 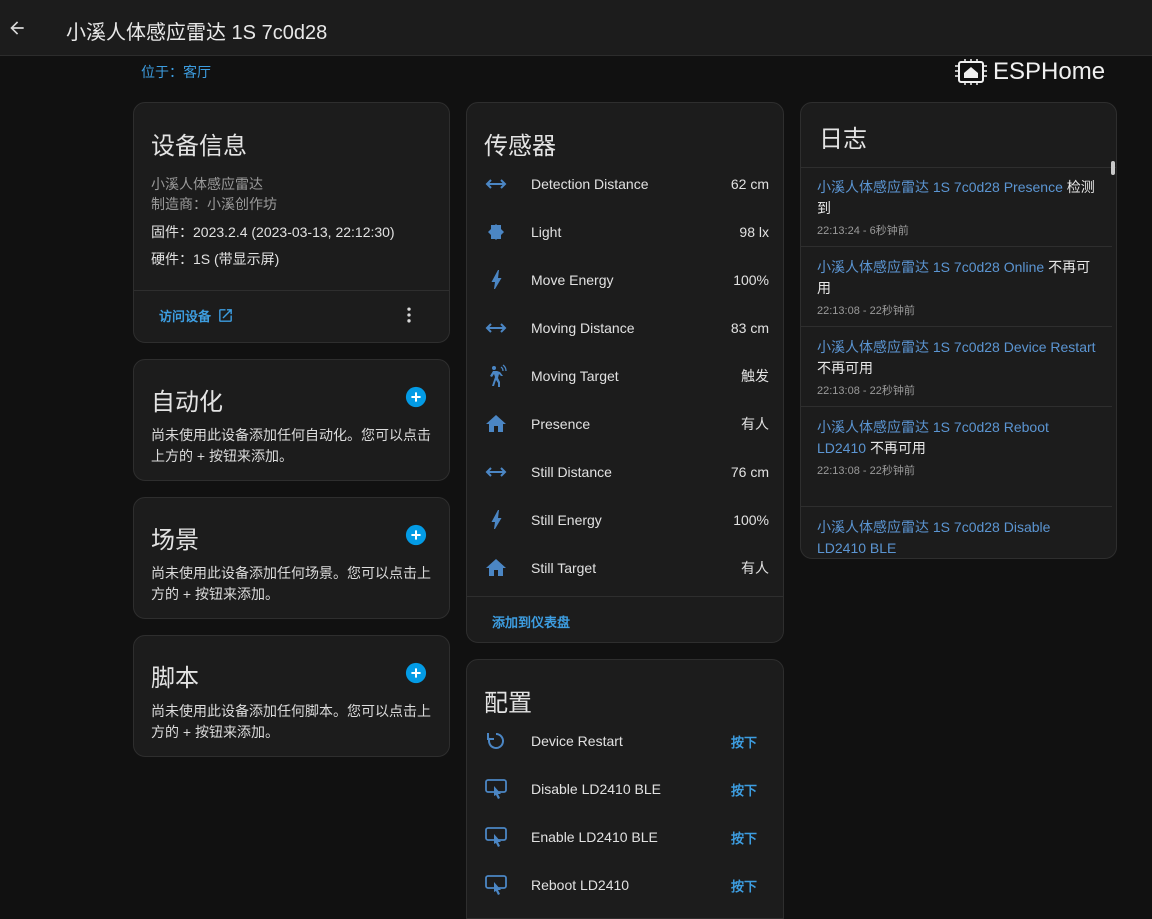 I want to click on config-row-enable-ble: Enable LD2410 BLE 按下, so click(x=625, y=837).